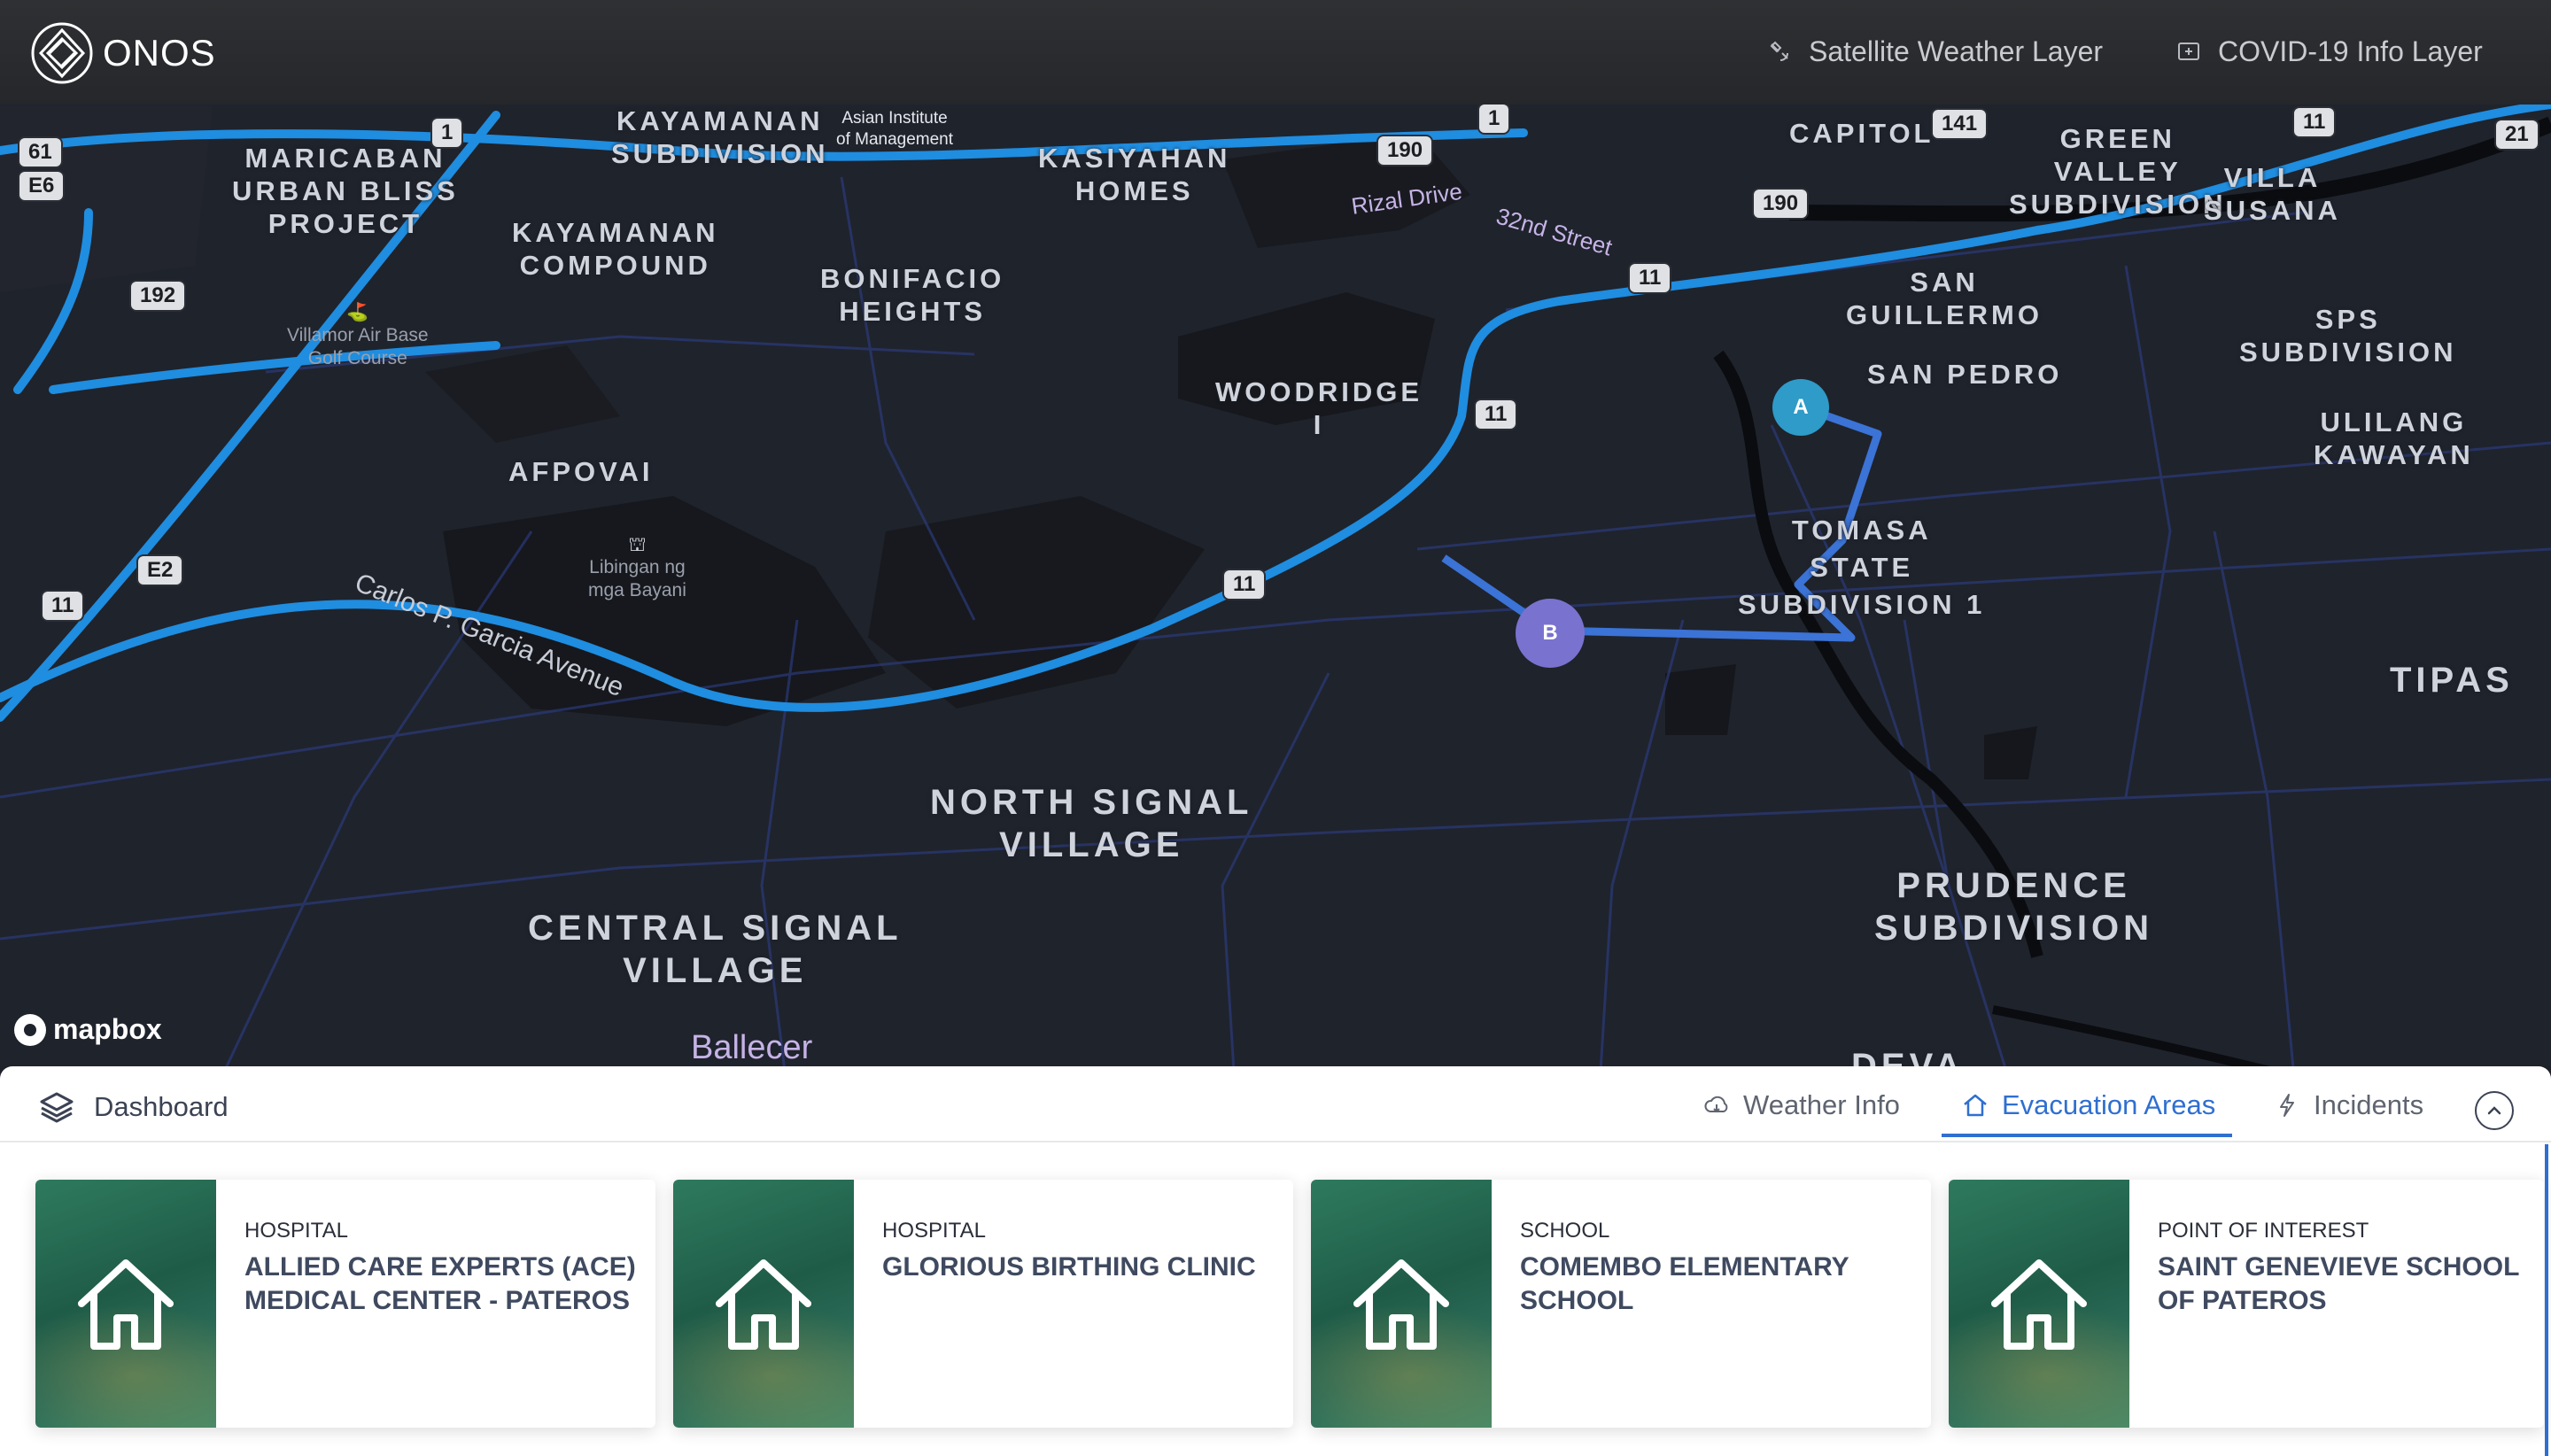 The width and height of the screenshot is (2551, 1456). I want to click on road-shield-text: 192, so click(158, 295).